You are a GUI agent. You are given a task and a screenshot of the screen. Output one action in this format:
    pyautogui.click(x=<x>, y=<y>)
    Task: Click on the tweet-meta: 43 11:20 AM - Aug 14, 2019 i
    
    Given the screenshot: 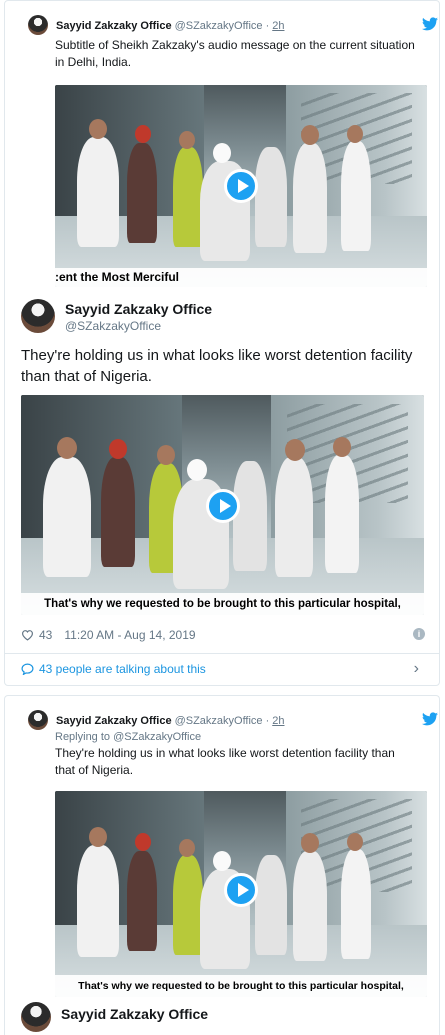 What is the action you would take?
    pyautogui.click(x=223, y=635)
    